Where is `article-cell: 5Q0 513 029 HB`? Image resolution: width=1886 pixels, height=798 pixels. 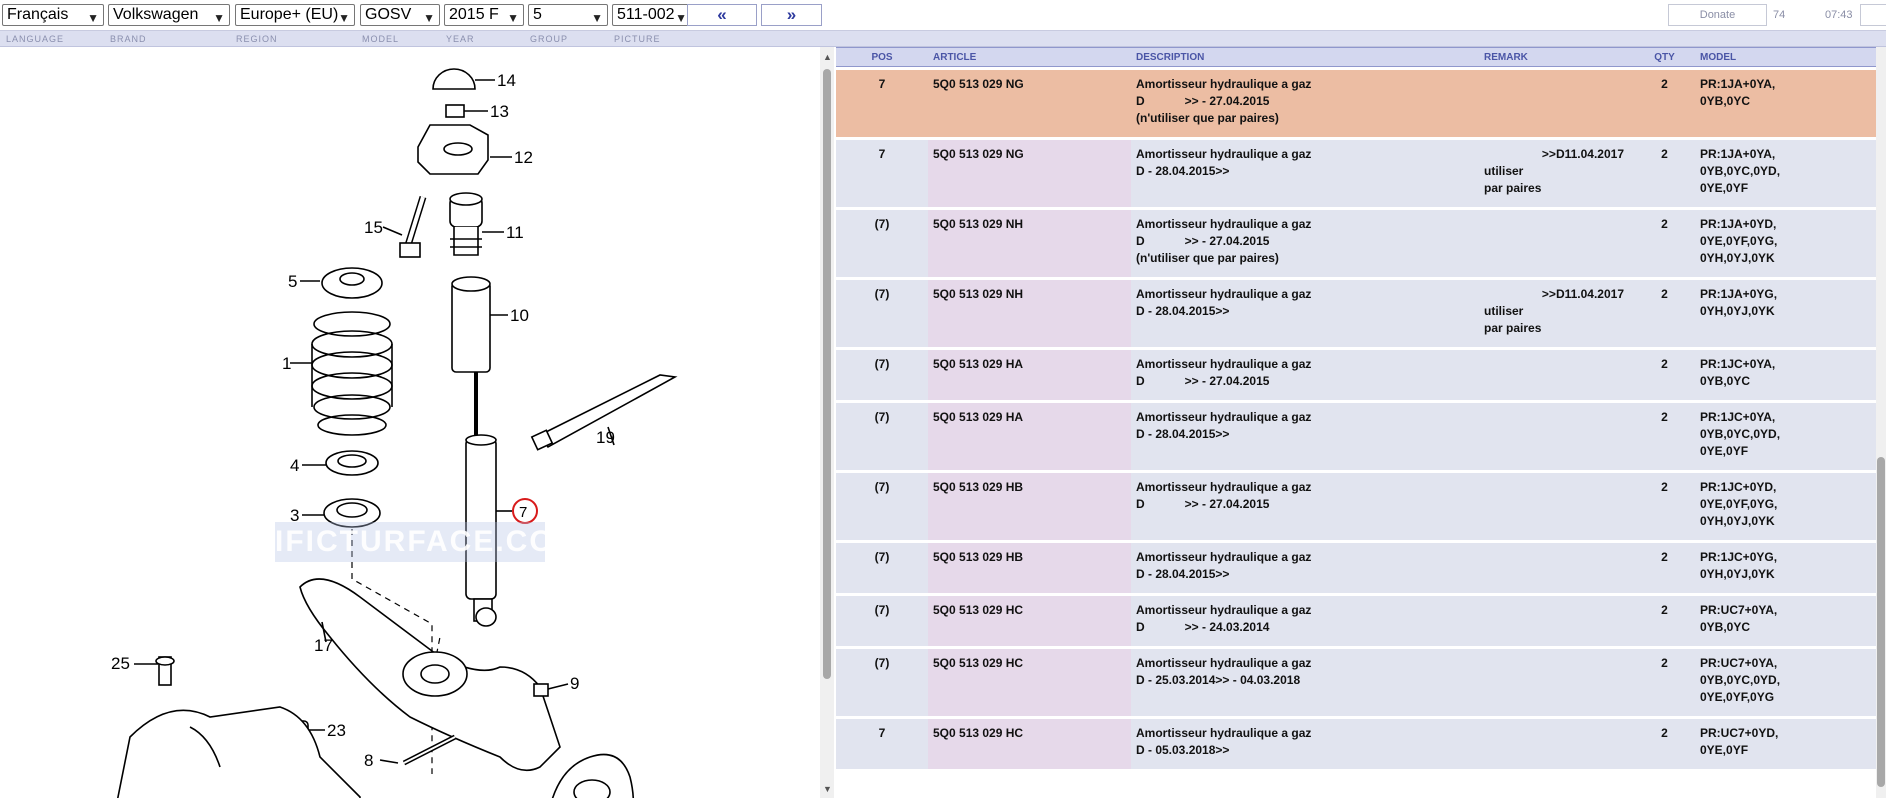 article-cell: 5Q0 513 029 HB is located at coordinates (1029, 506).